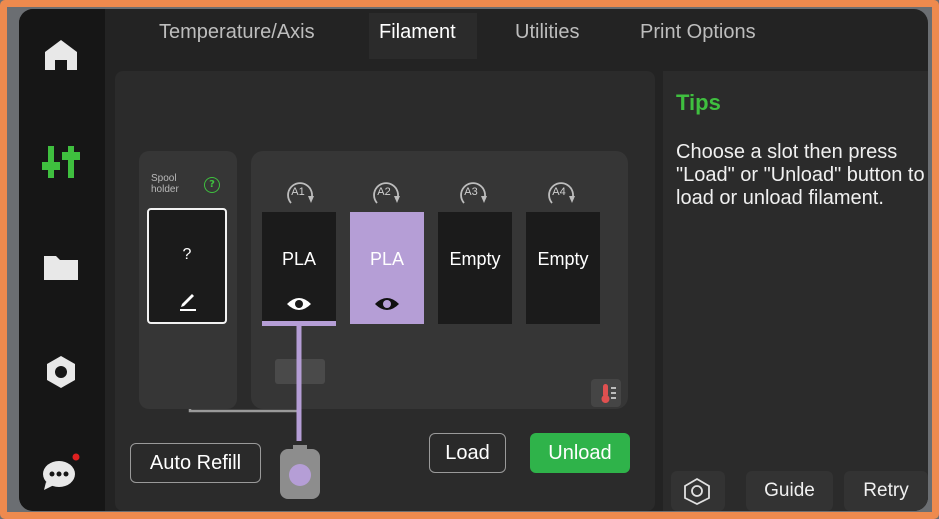  Describe the element at coordinates (886, 491) in the screenshot. I see `retry-button: Retry` at that location.